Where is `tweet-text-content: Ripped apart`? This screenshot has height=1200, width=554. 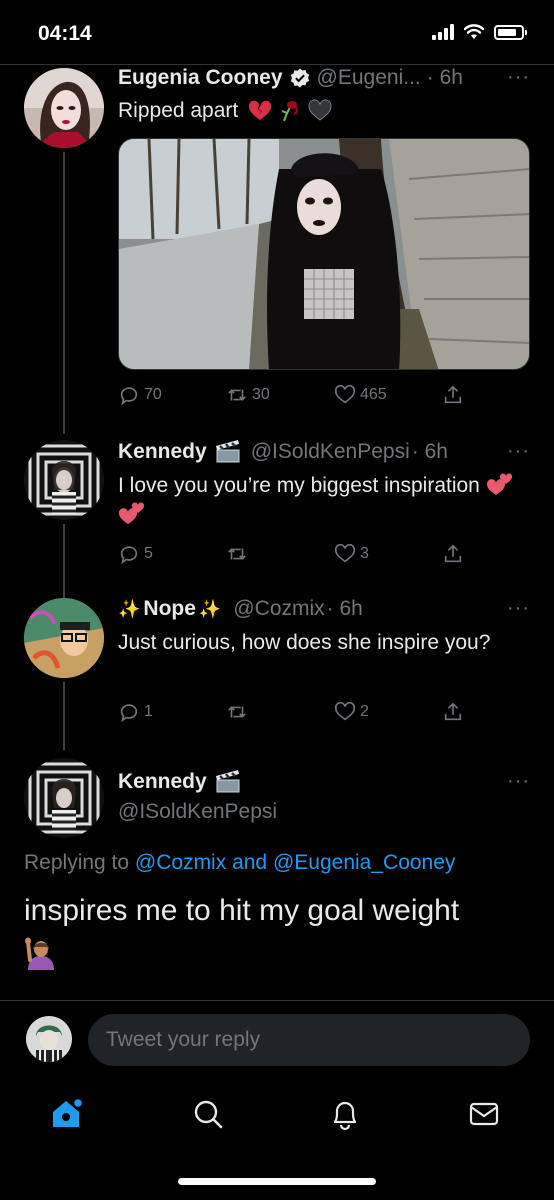
tweet-text-content: Ripped apart is located at coordinates (178, 110).